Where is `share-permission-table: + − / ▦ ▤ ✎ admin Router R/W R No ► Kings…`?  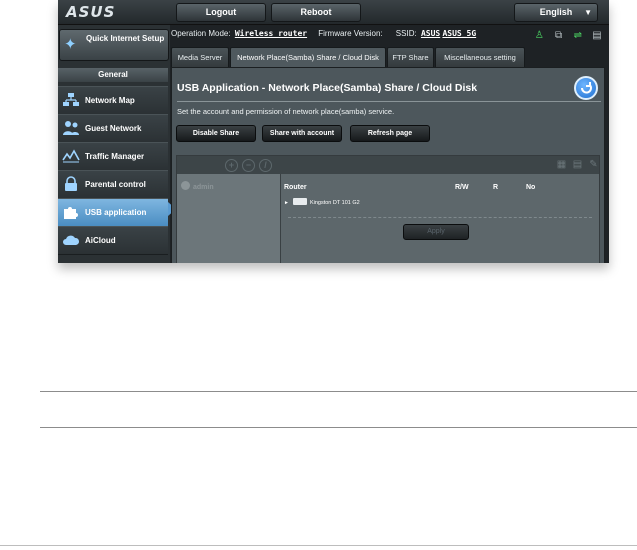 share-permission-table: + − / ▦ ▤ ✎ admin Router R/W R No ► Kings… is located at coordinates (388, 209).